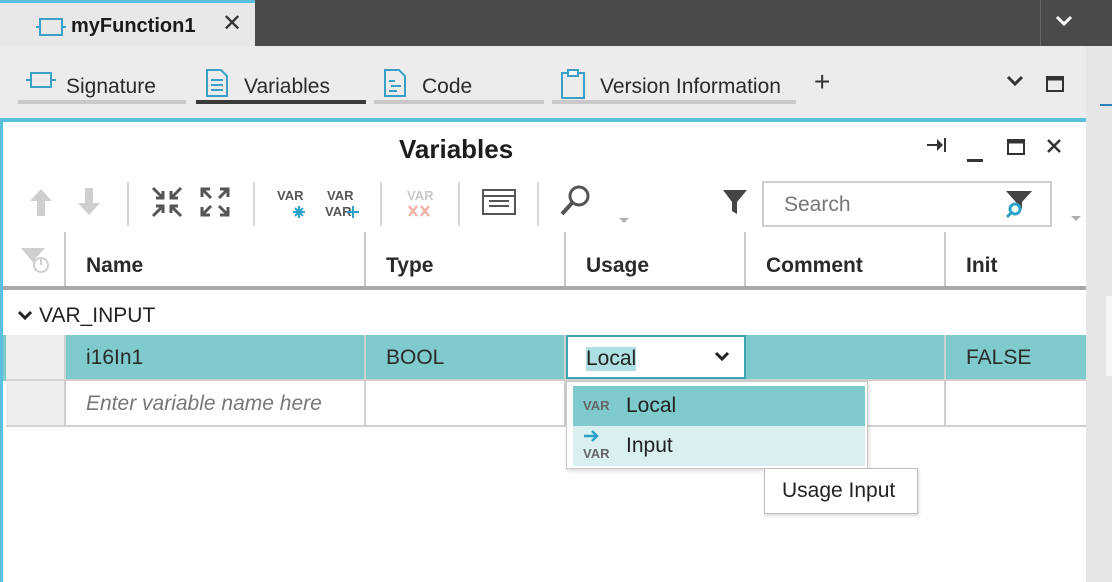 The image size is (1112, 582). What do you see at coordinates (214, 259) in the screenshot?
I see `column-header-name: Name` at bounding box center [214, 259].